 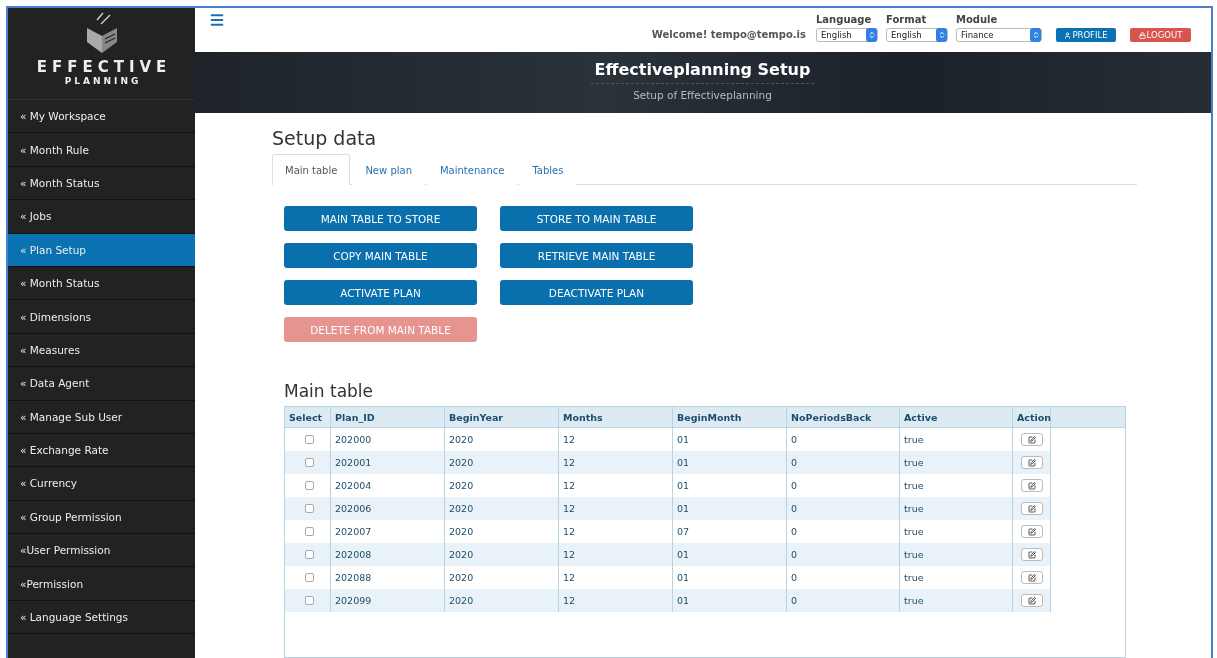 I want to click on table-cell: 202000, so click(x=353, y=439).